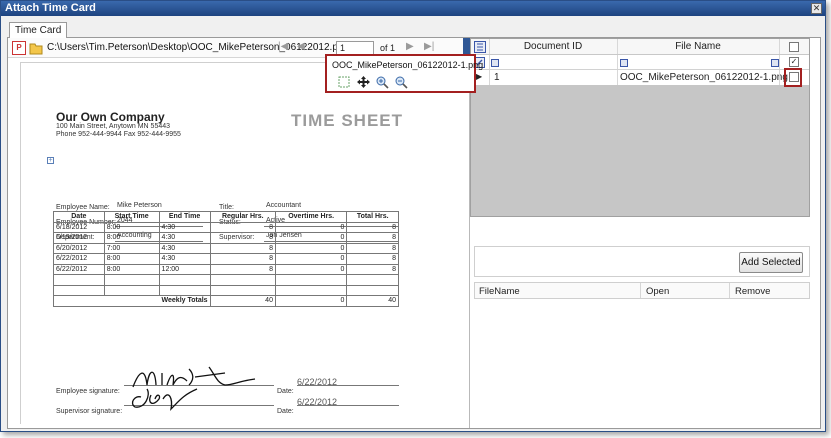 The height and width of the screenshot is (438, 831). I want to click on grid-header: Document ID File Name, so click(640, 47).